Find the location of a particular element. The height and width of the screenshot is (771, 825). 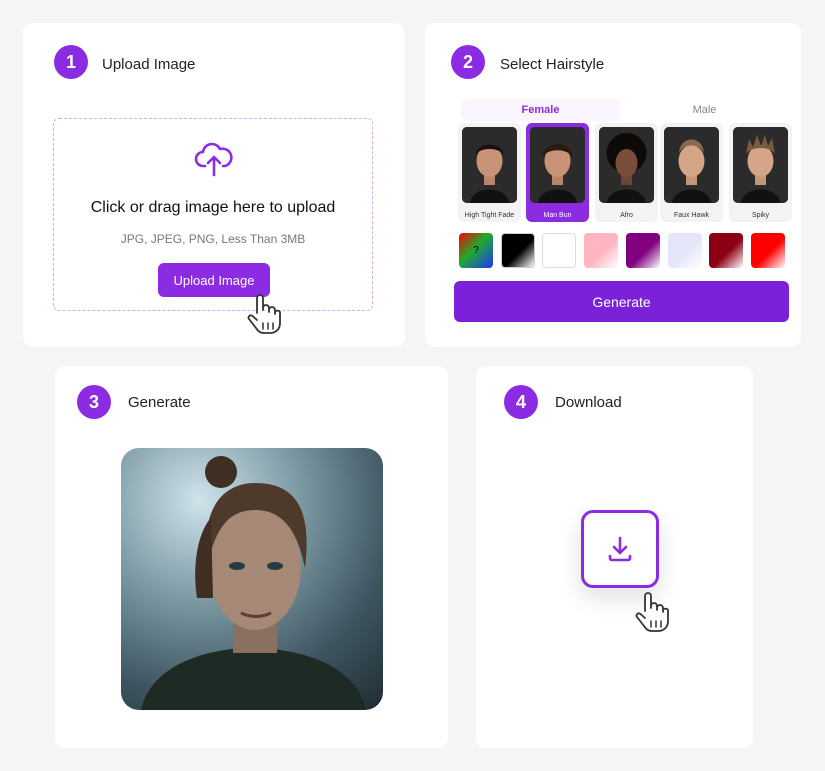

color-swatch-black is located at coordinates (518, 250).